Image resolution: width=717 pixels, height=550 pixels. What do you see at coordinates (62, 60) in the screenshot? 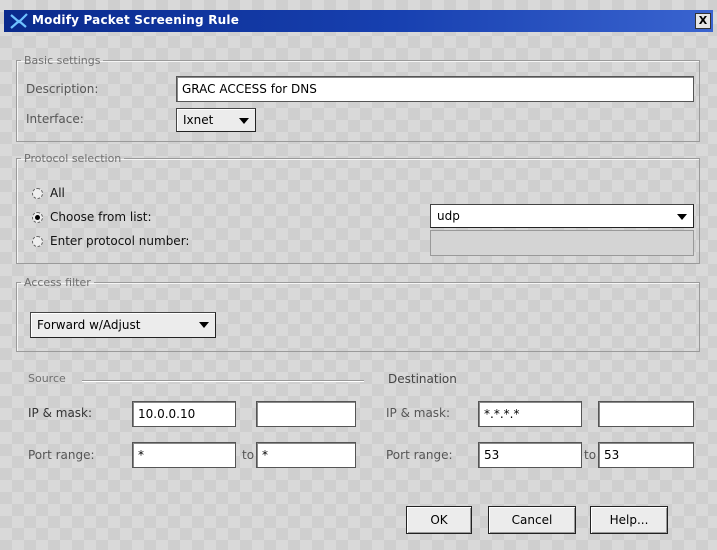
I see `basic-settings-legend: Basic settings` at bounding box center [62, 60].